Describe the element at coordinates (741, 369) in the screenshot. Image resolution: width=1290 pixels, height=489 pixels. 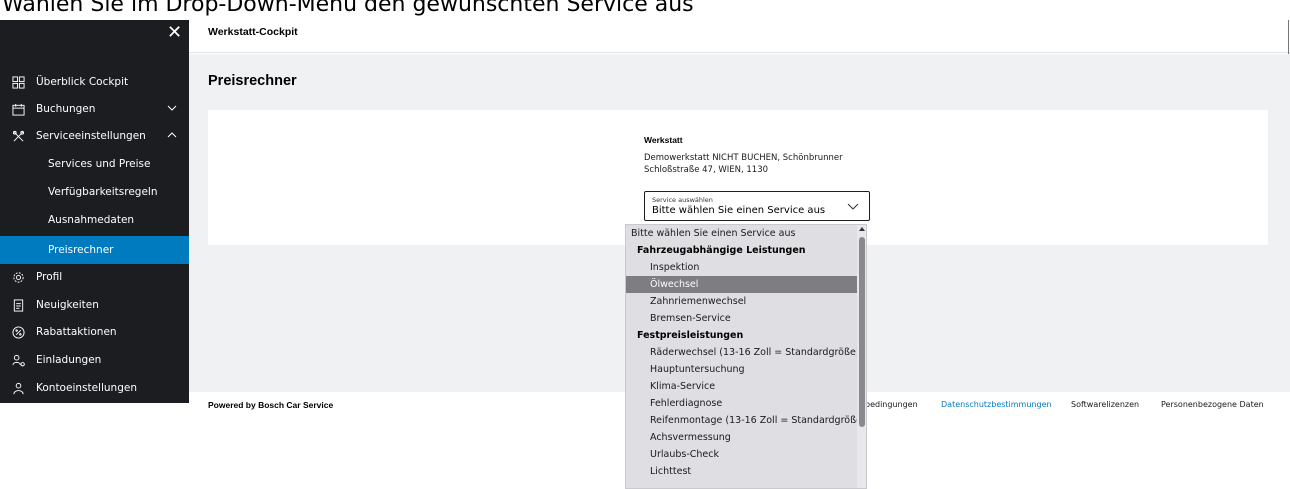
I see `dropdown-option: Hauptuntersuchung` at that location.